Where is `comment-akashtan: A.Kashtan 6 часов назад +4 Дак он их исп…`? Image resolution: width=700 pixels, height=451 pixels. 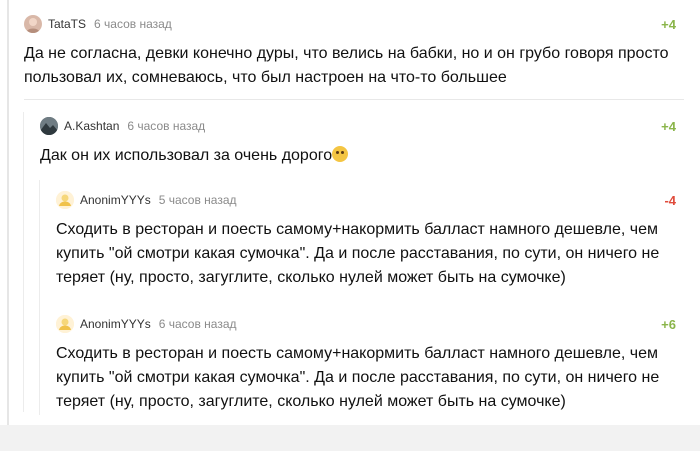
comment-akashtan: A.Kashtan 6 часов назад +4 Дак он их исп… is located at coordinates (358, 141).